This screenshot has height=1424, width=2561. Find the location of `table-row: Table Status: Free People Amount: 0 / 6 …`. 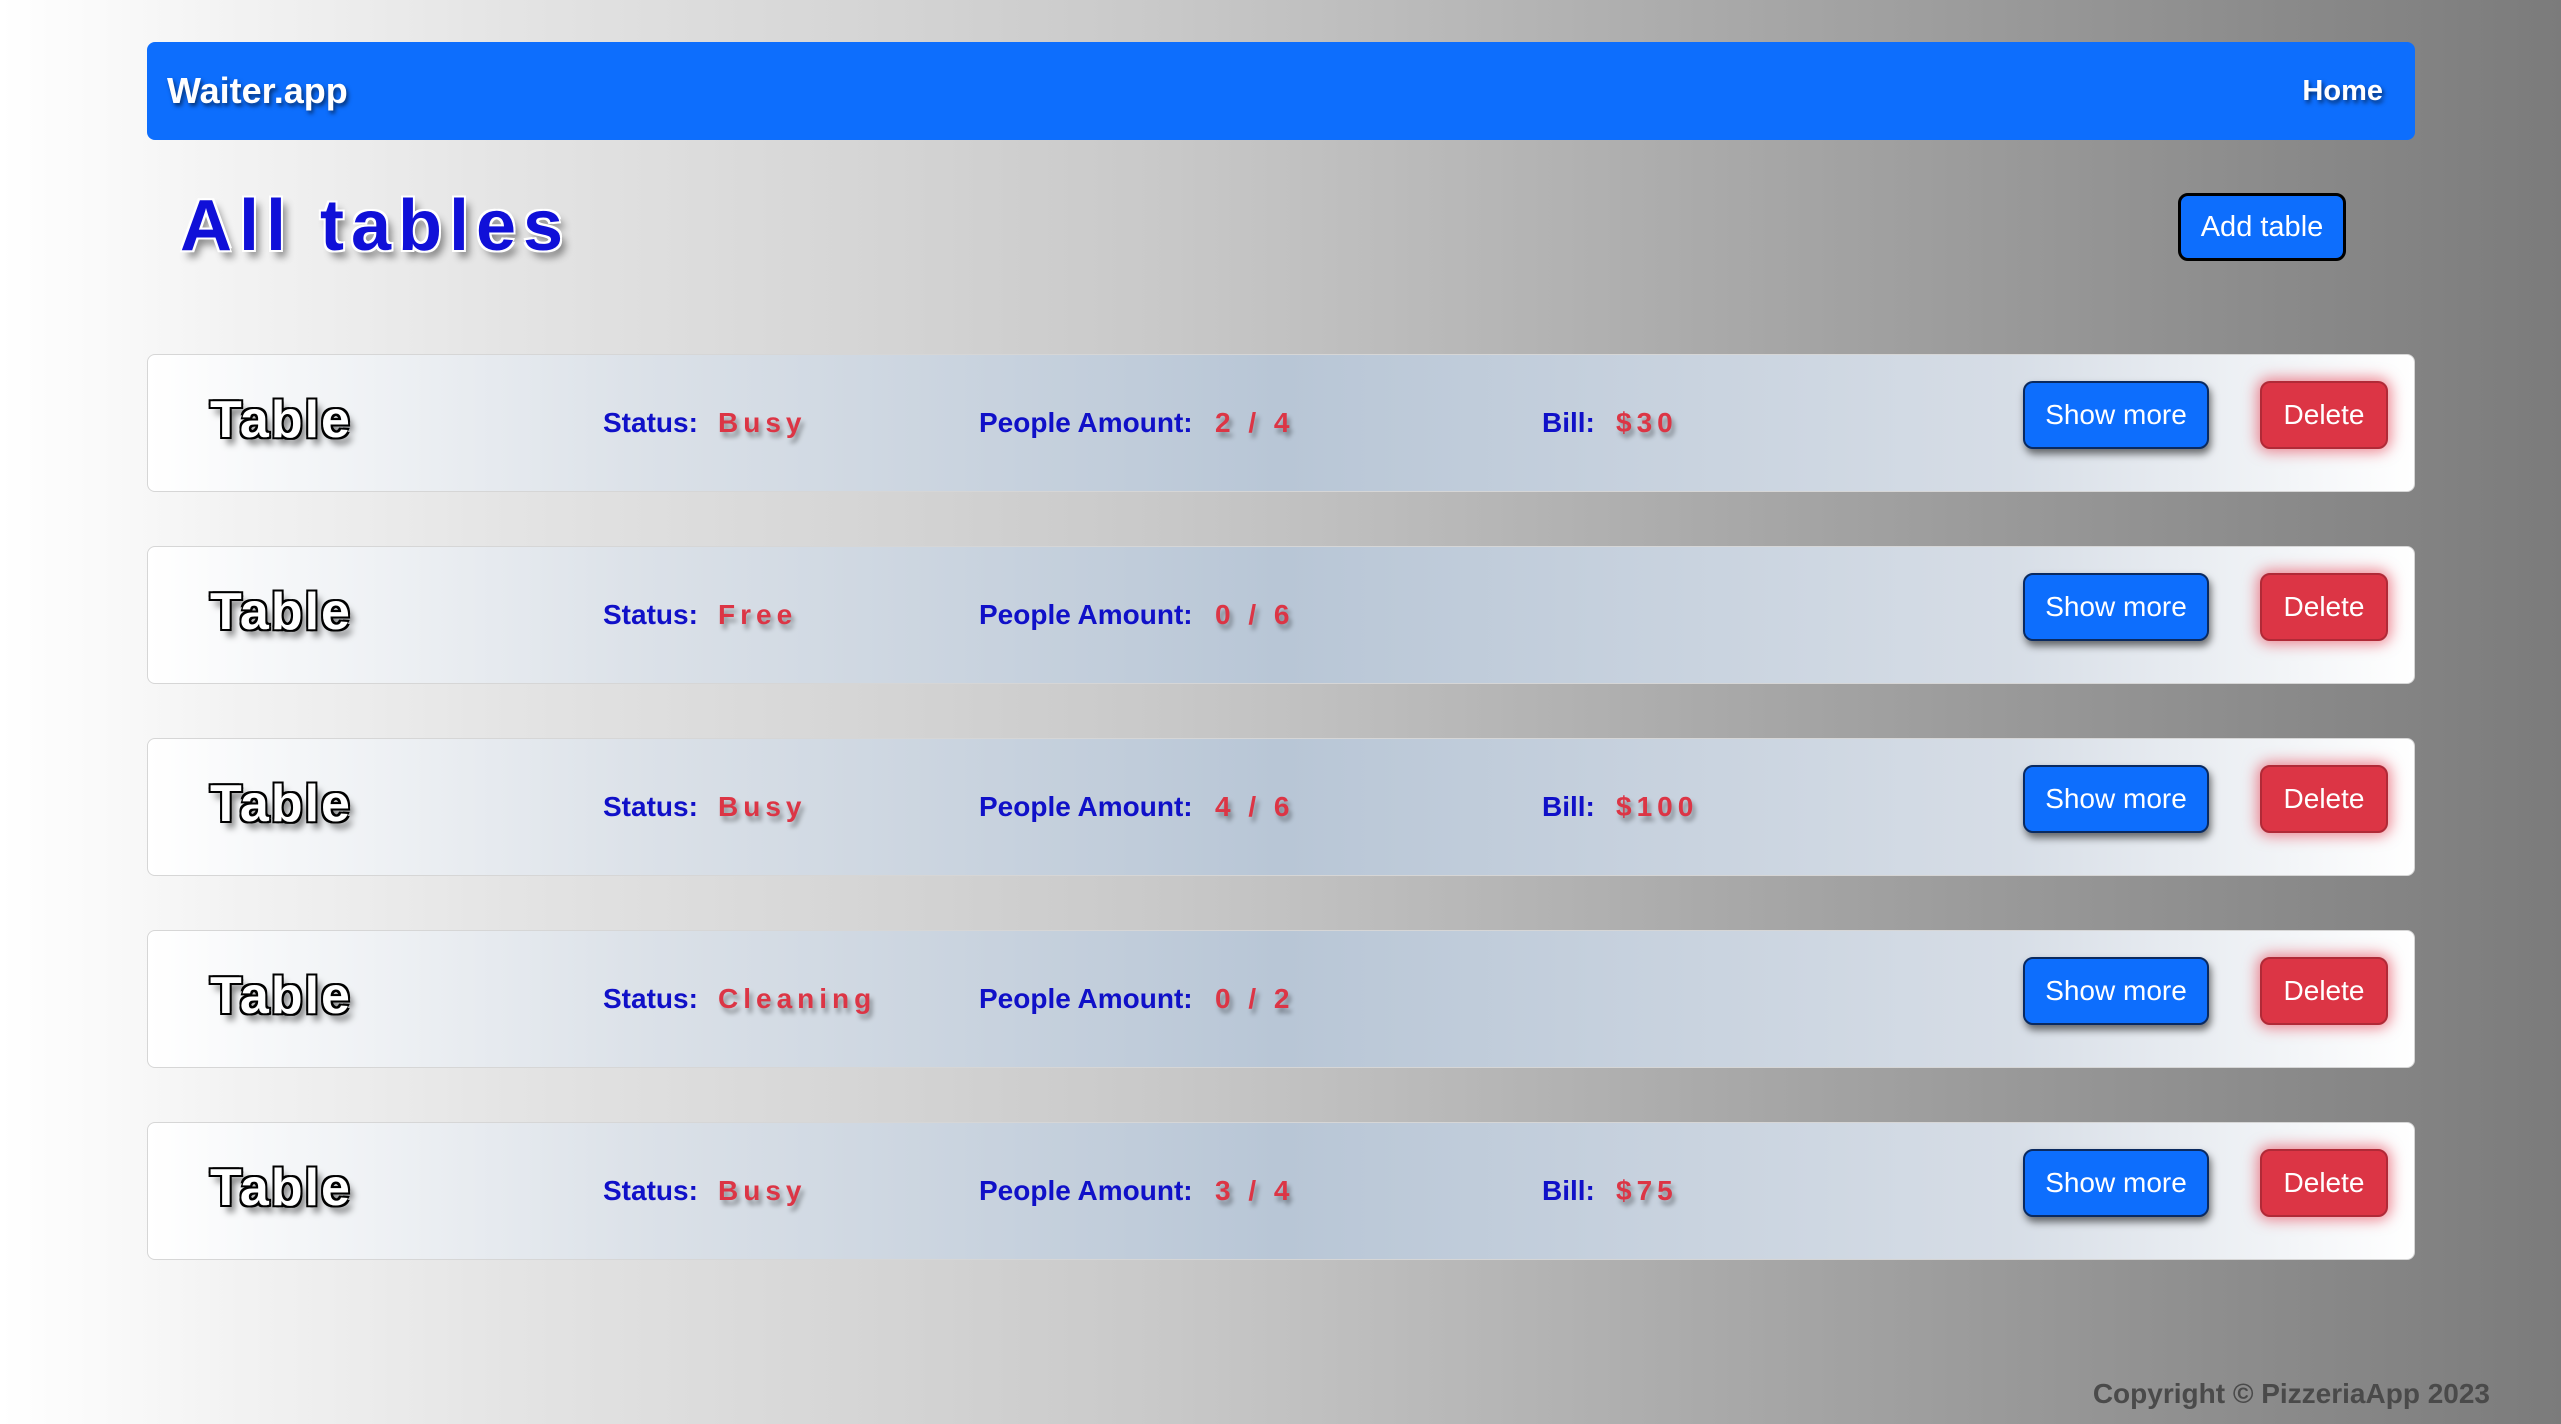

table-row: Table Status: Free People Amount: 0 / 6 … is located at coordinates (1281, 615).